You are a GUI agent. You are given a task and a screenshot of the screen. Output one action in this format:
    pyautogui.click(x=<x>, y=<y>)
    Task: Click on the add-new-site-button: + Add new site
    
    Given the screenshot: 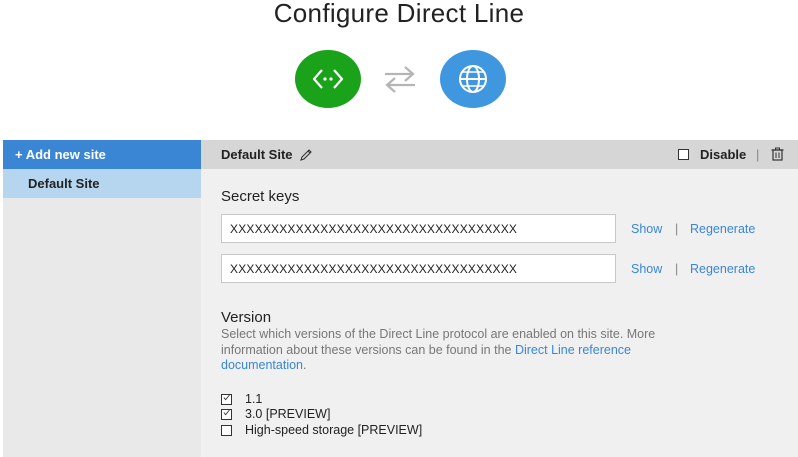 What is the action you would take?
    pyautogui.click(x=102, y=154)
    